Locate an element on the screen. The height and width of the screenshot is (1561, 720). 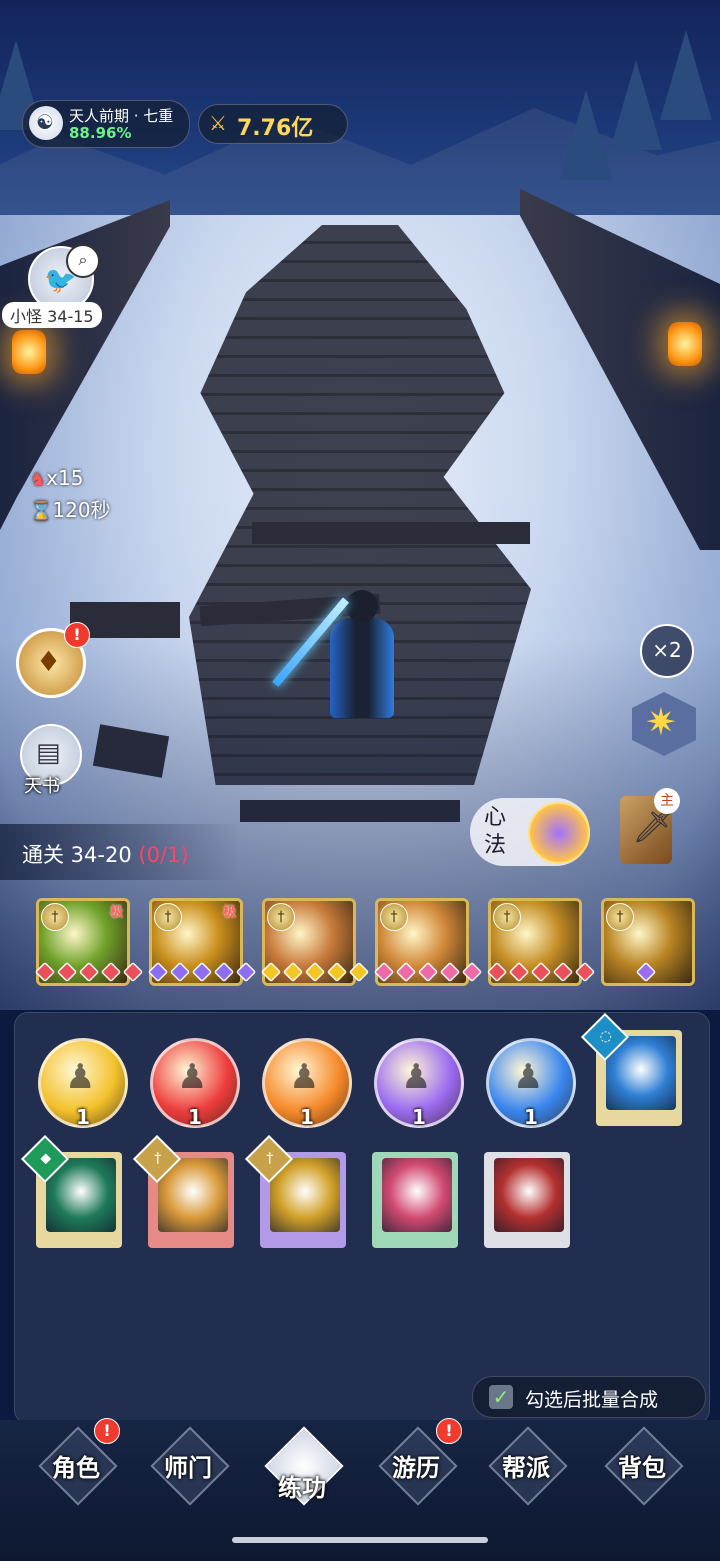
tab-label: 练功 is located at coordinates (302, 1488).